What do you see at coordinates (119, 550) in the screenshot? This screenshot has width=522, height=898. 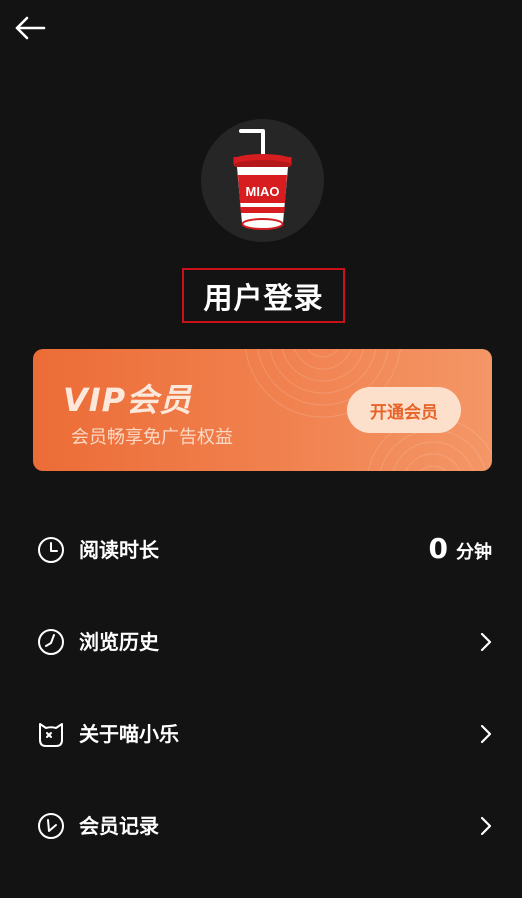 I see `menu-item-label: 阅读时长` at bounding box center [119, 550].